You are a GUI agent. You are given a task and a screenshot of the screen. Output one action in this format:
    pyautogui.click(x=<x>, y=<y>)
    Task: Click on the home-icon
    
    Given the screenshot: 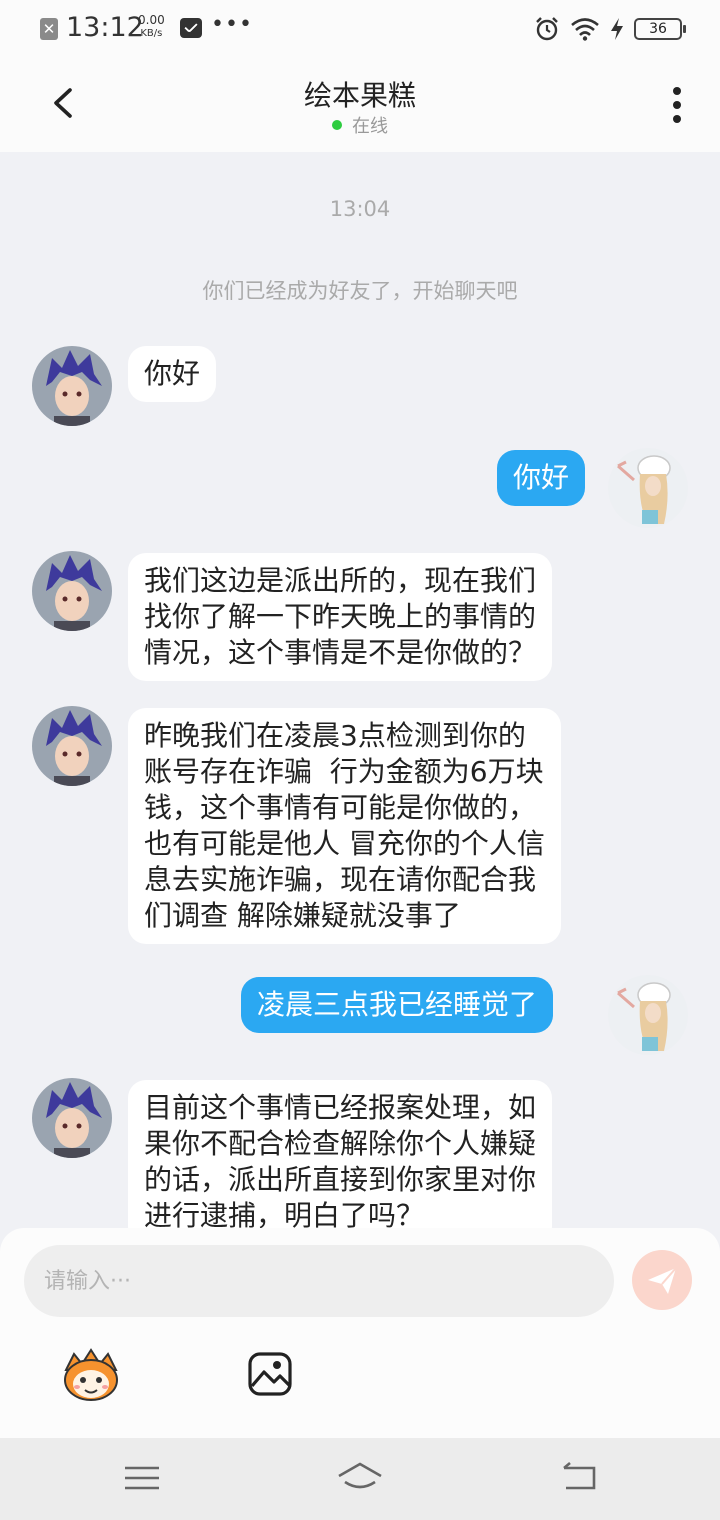 What is the action you would take?
    pyautogui.click(x=360, y=1478)
    